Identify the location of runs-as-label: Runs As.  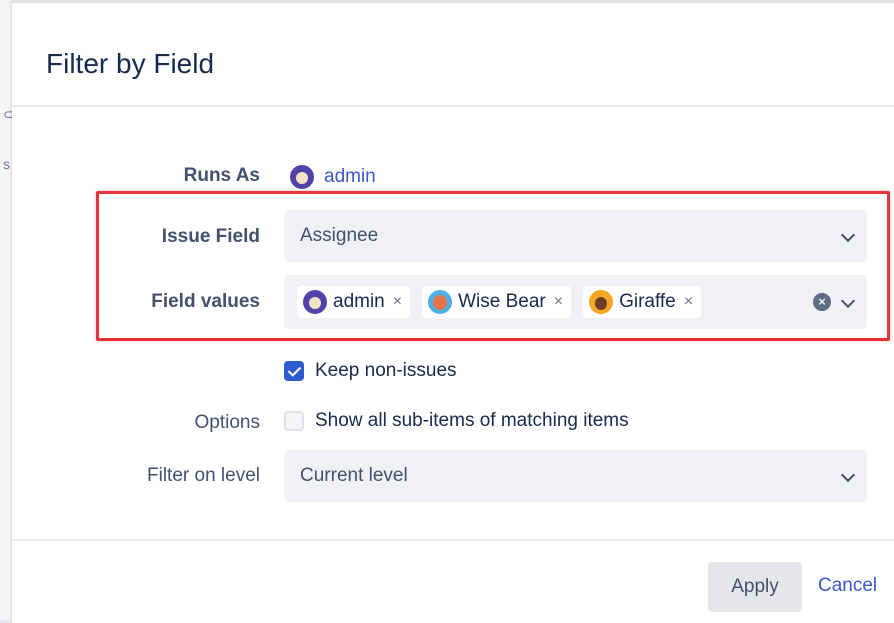
(221, 175).